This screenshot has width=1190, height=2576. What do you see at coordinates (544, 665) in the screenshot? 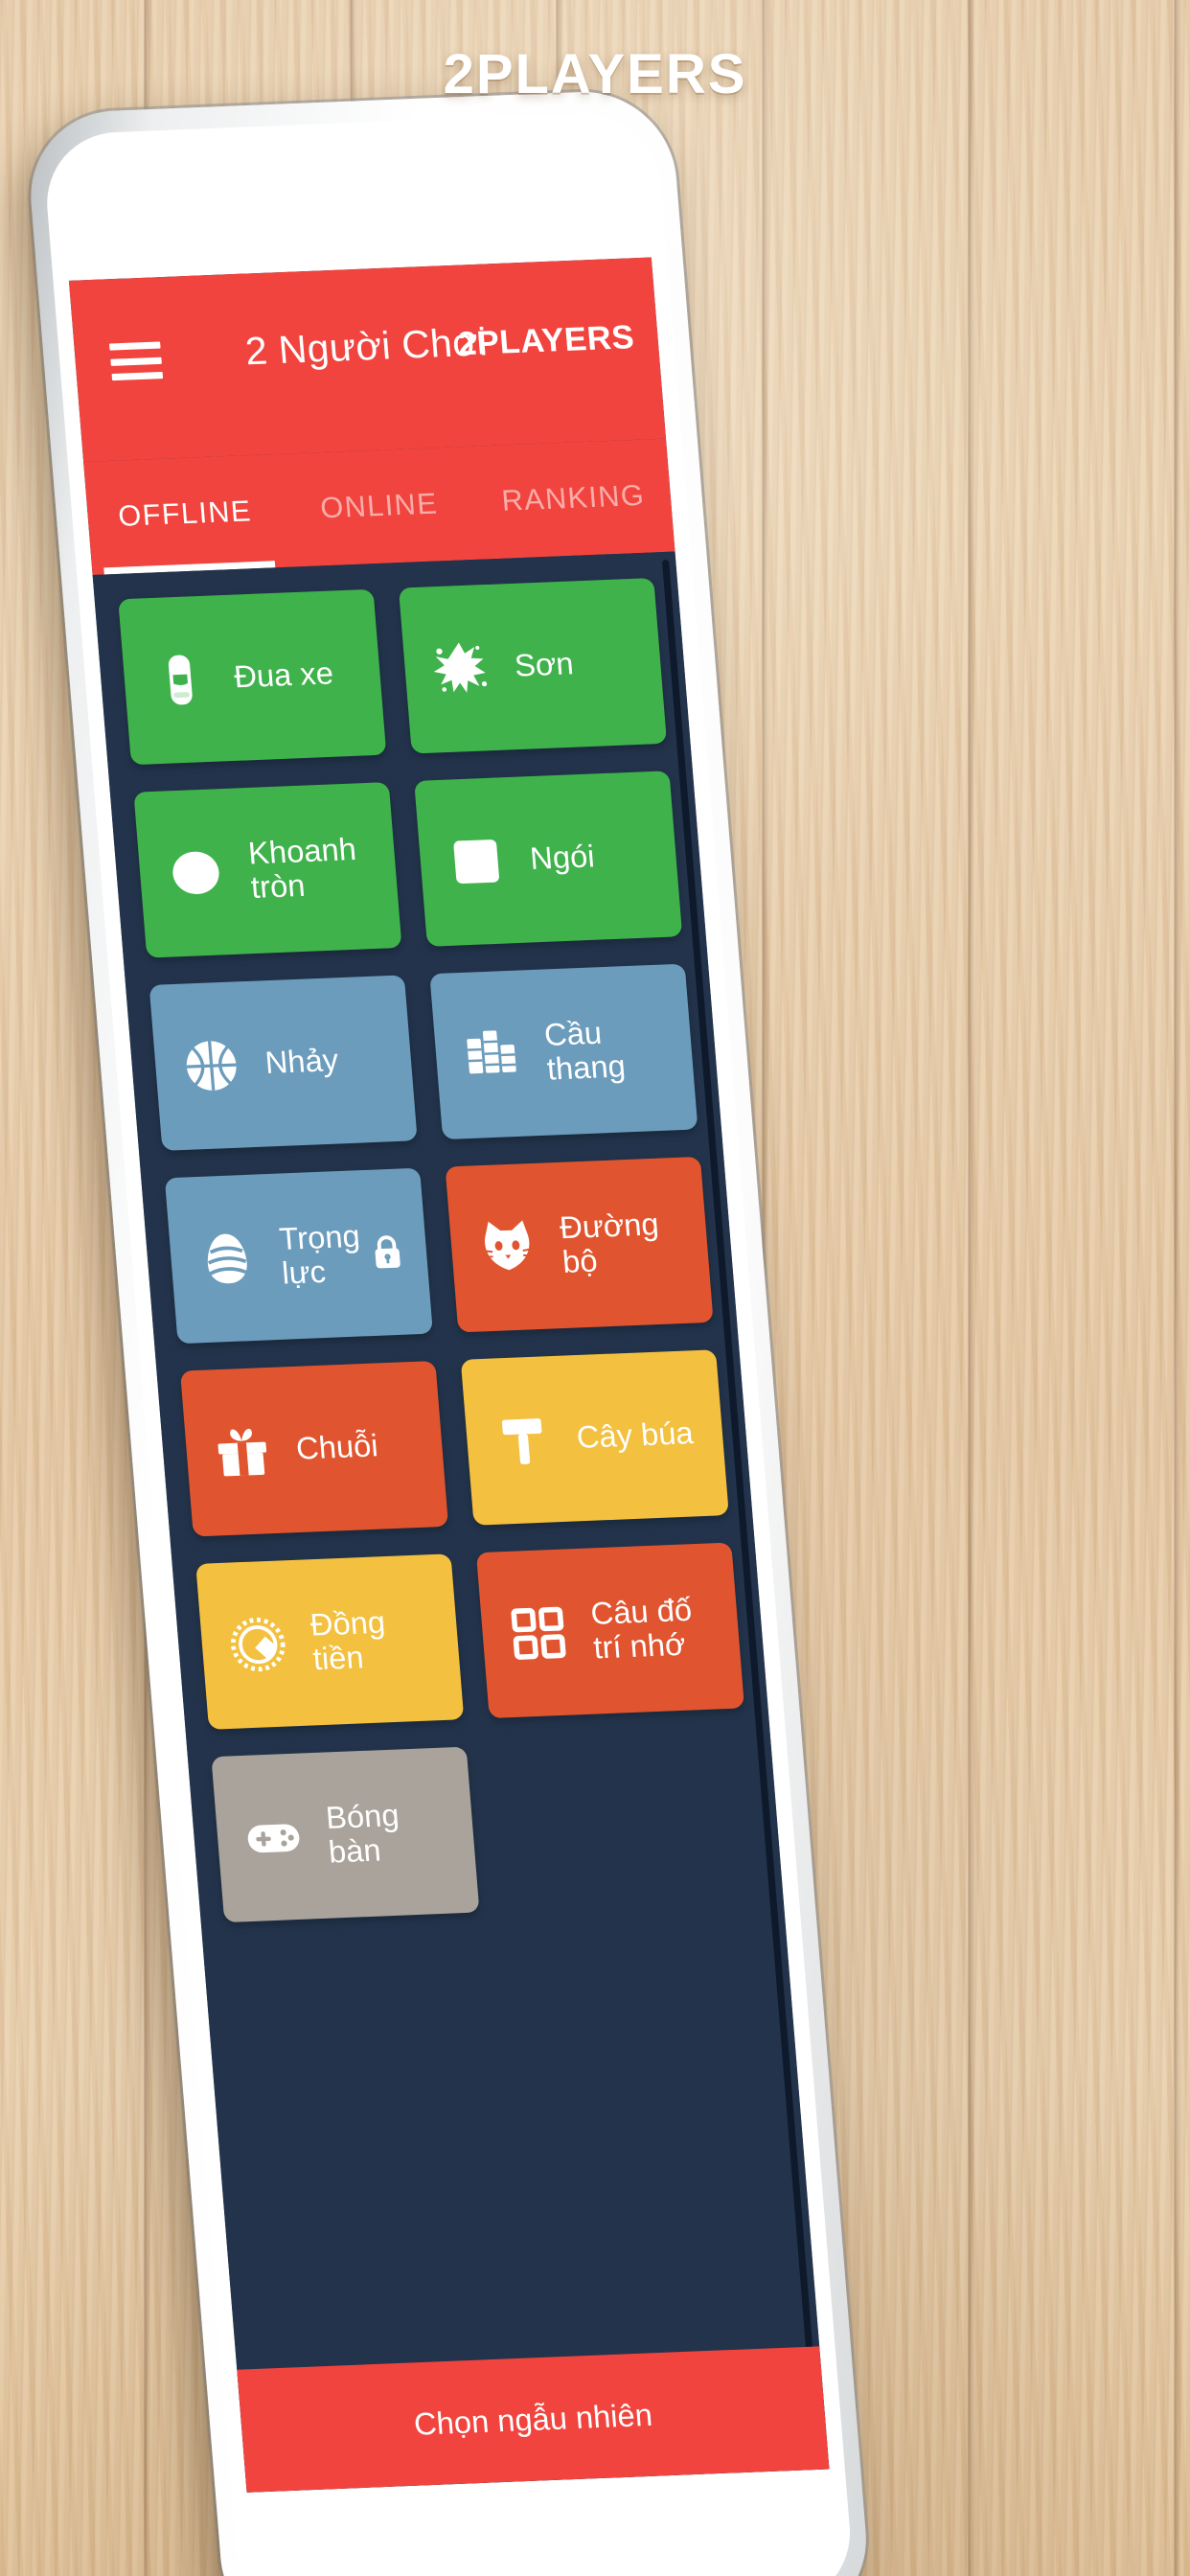
I see `game-tile-label: Sơn` at bounding box center [544, 665].